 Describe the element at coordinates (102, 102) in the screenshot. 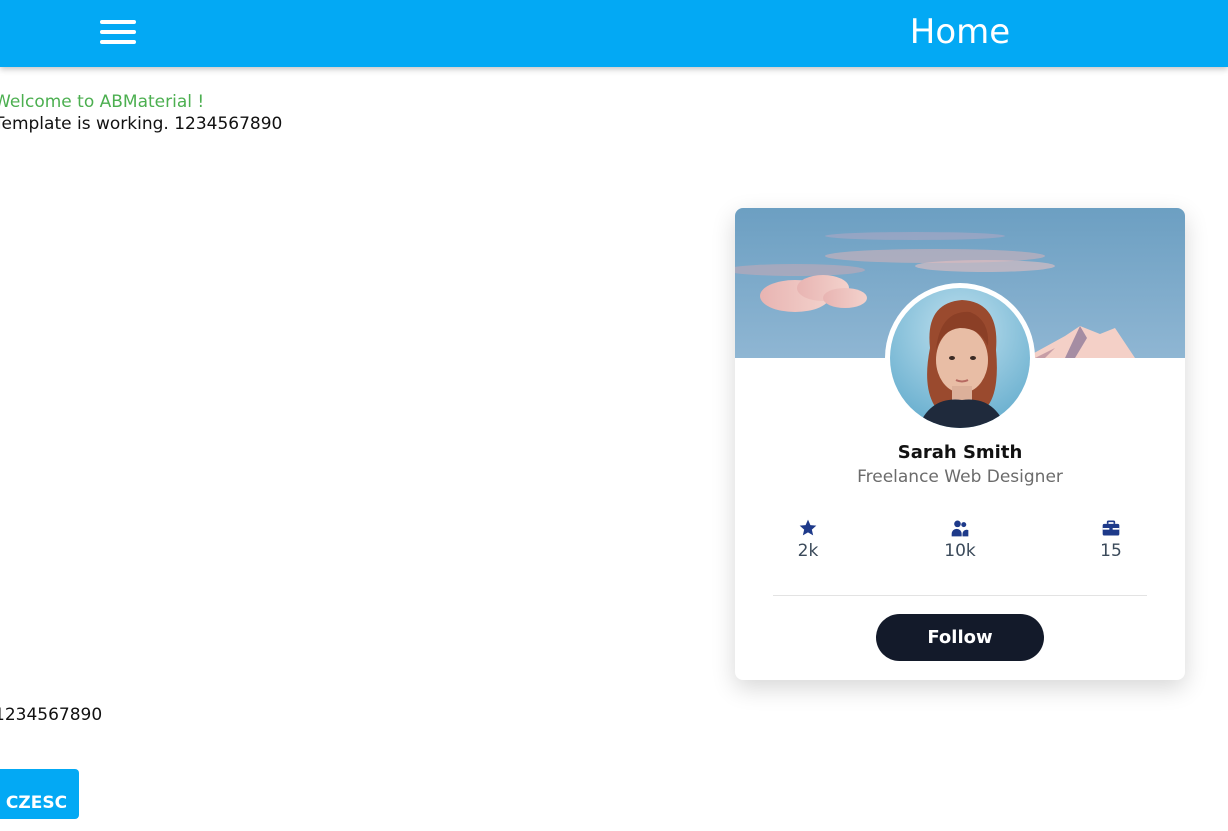

I see `welcome-text: Welcome to ABMaterial !` at that location.